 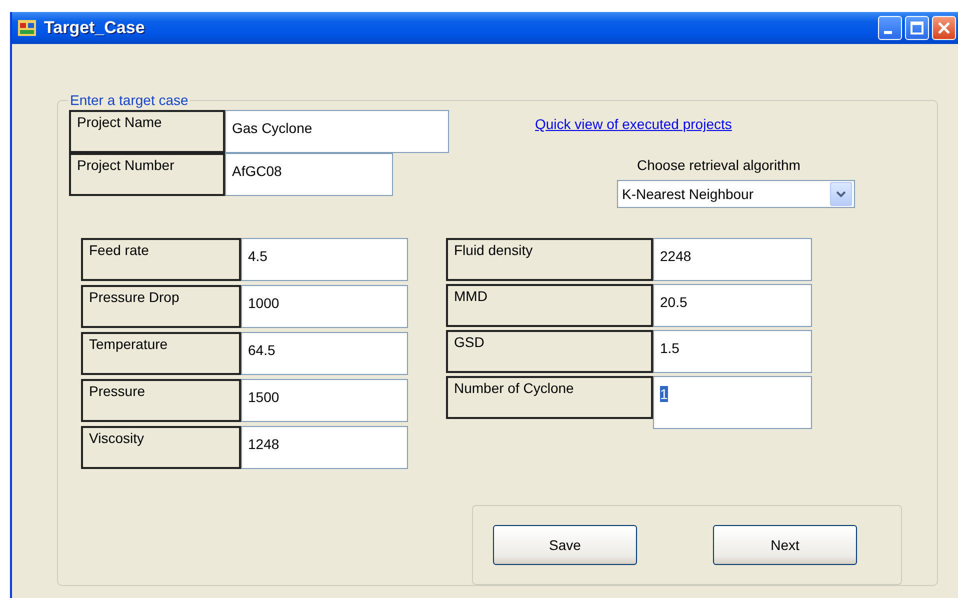 I want to click on window-title: Target_Case, so click(x=95, y=28).